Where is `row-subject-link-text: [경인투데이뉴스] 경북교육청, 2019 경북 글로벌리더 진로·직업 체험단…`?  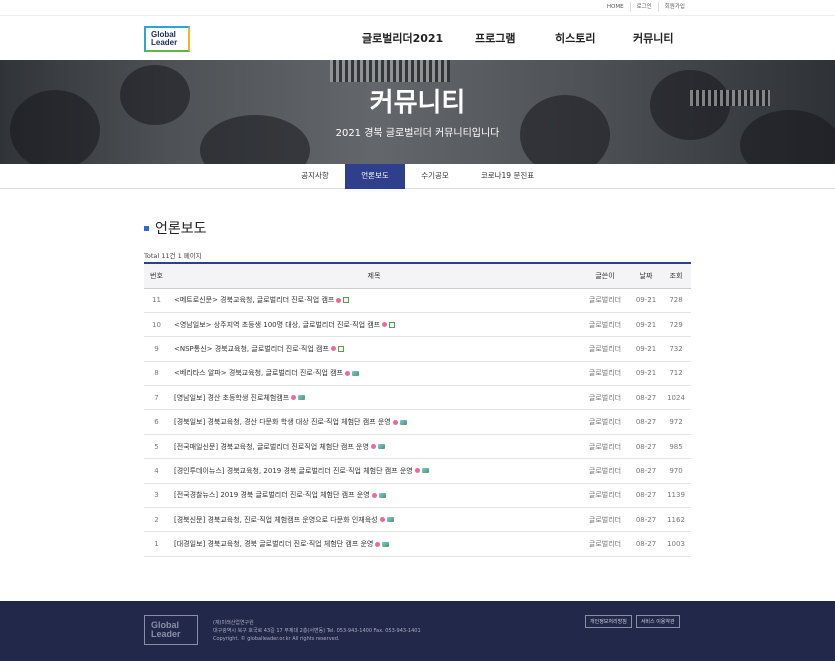
row-subject-link-text: [경인투데이뉴스] 경북교육청, 2019 경북 글로벌리더 진로·직업 체험단… is located at coordinates (293, 471).